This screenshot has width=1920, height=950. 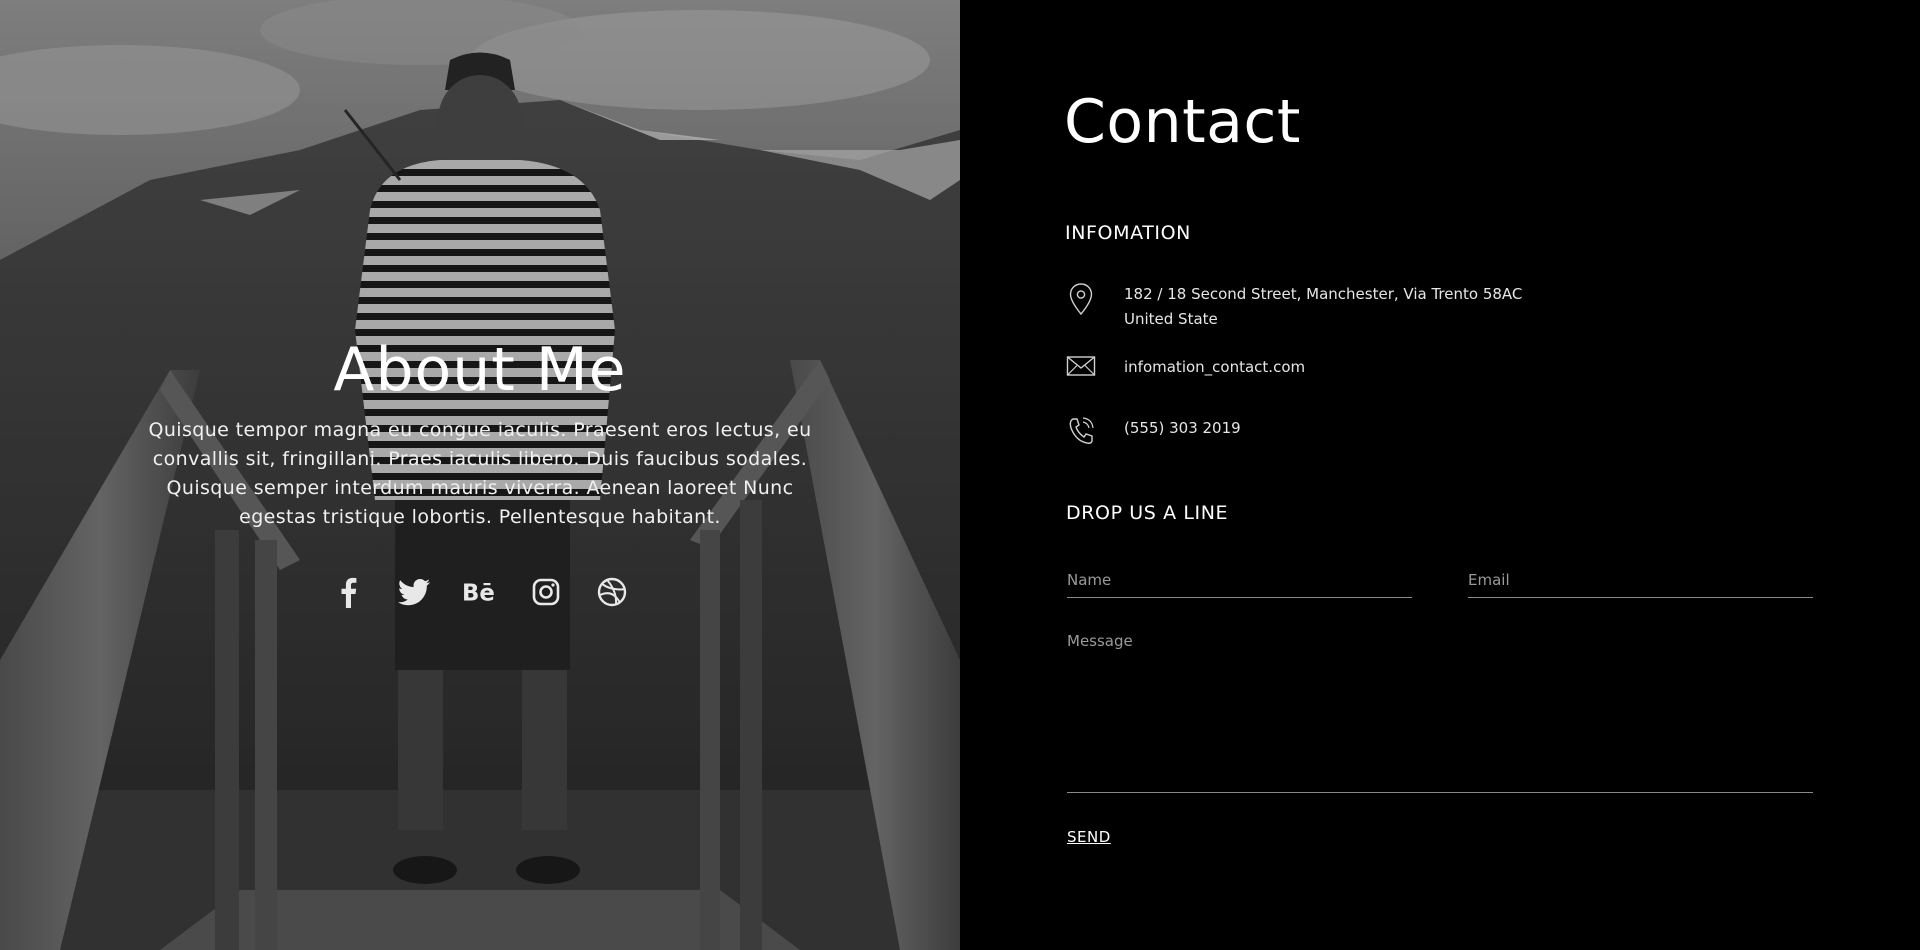 What do you see at coordinates (1128, 233) in the screenshot?
I see `info-heading: INFOMATION` at bounding box center [1128, 233].